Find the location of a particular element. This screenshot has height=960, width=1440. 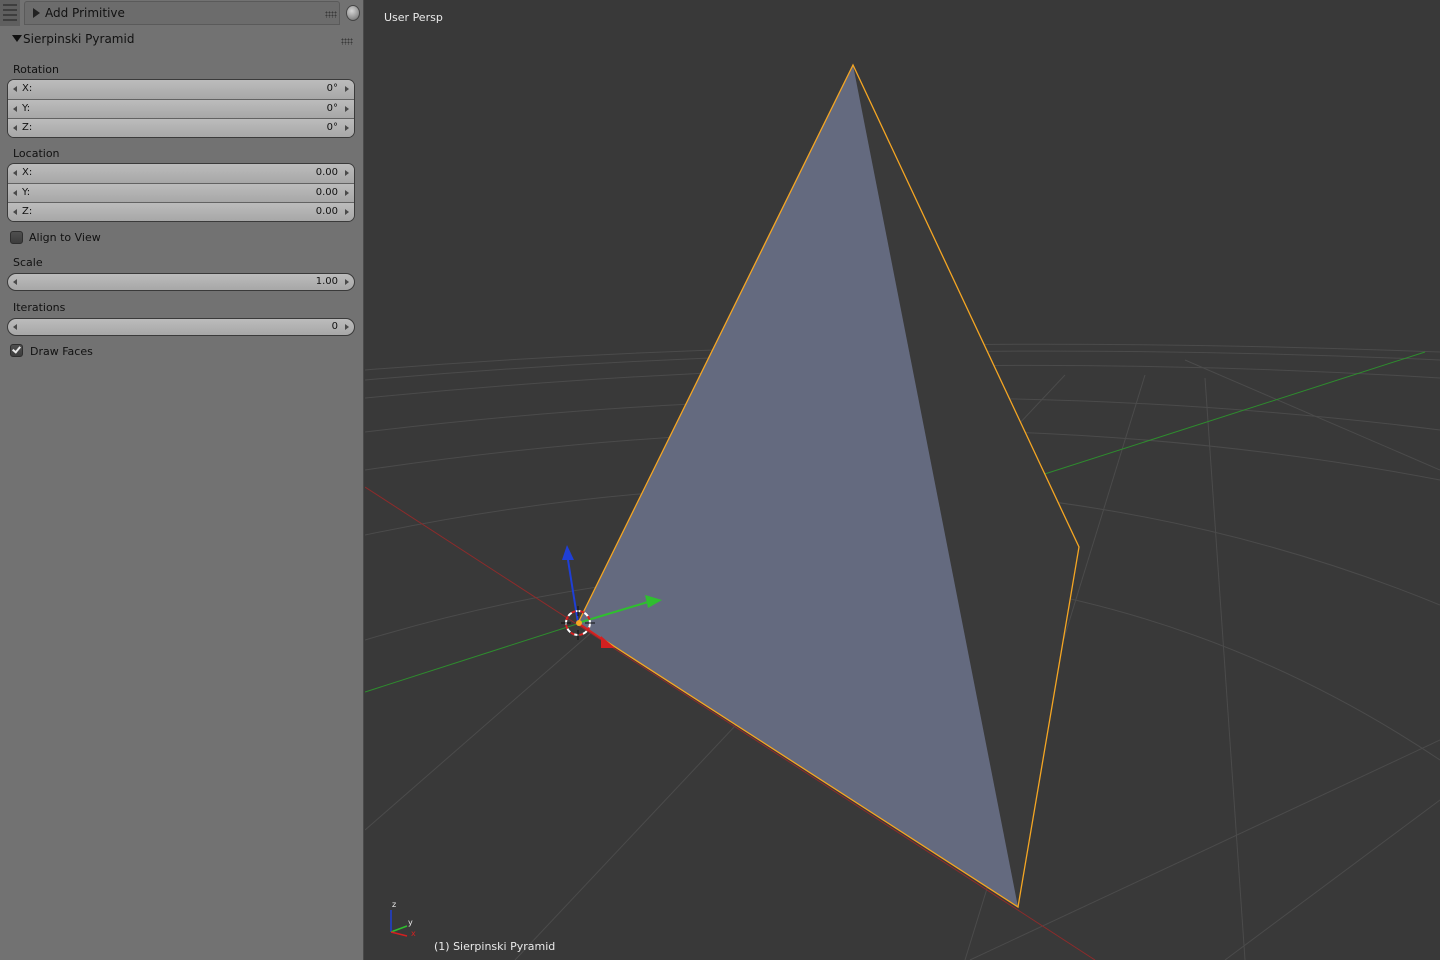

iterations-label: Iterations is located at coordinates (39, 307).